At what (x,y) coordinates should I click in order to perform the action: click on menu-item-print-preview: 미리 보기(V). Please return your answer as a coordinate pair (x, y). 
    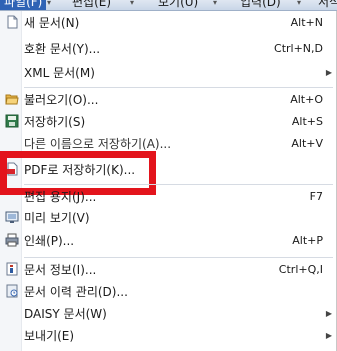
    Looking at the image, I should click on (168, 218).